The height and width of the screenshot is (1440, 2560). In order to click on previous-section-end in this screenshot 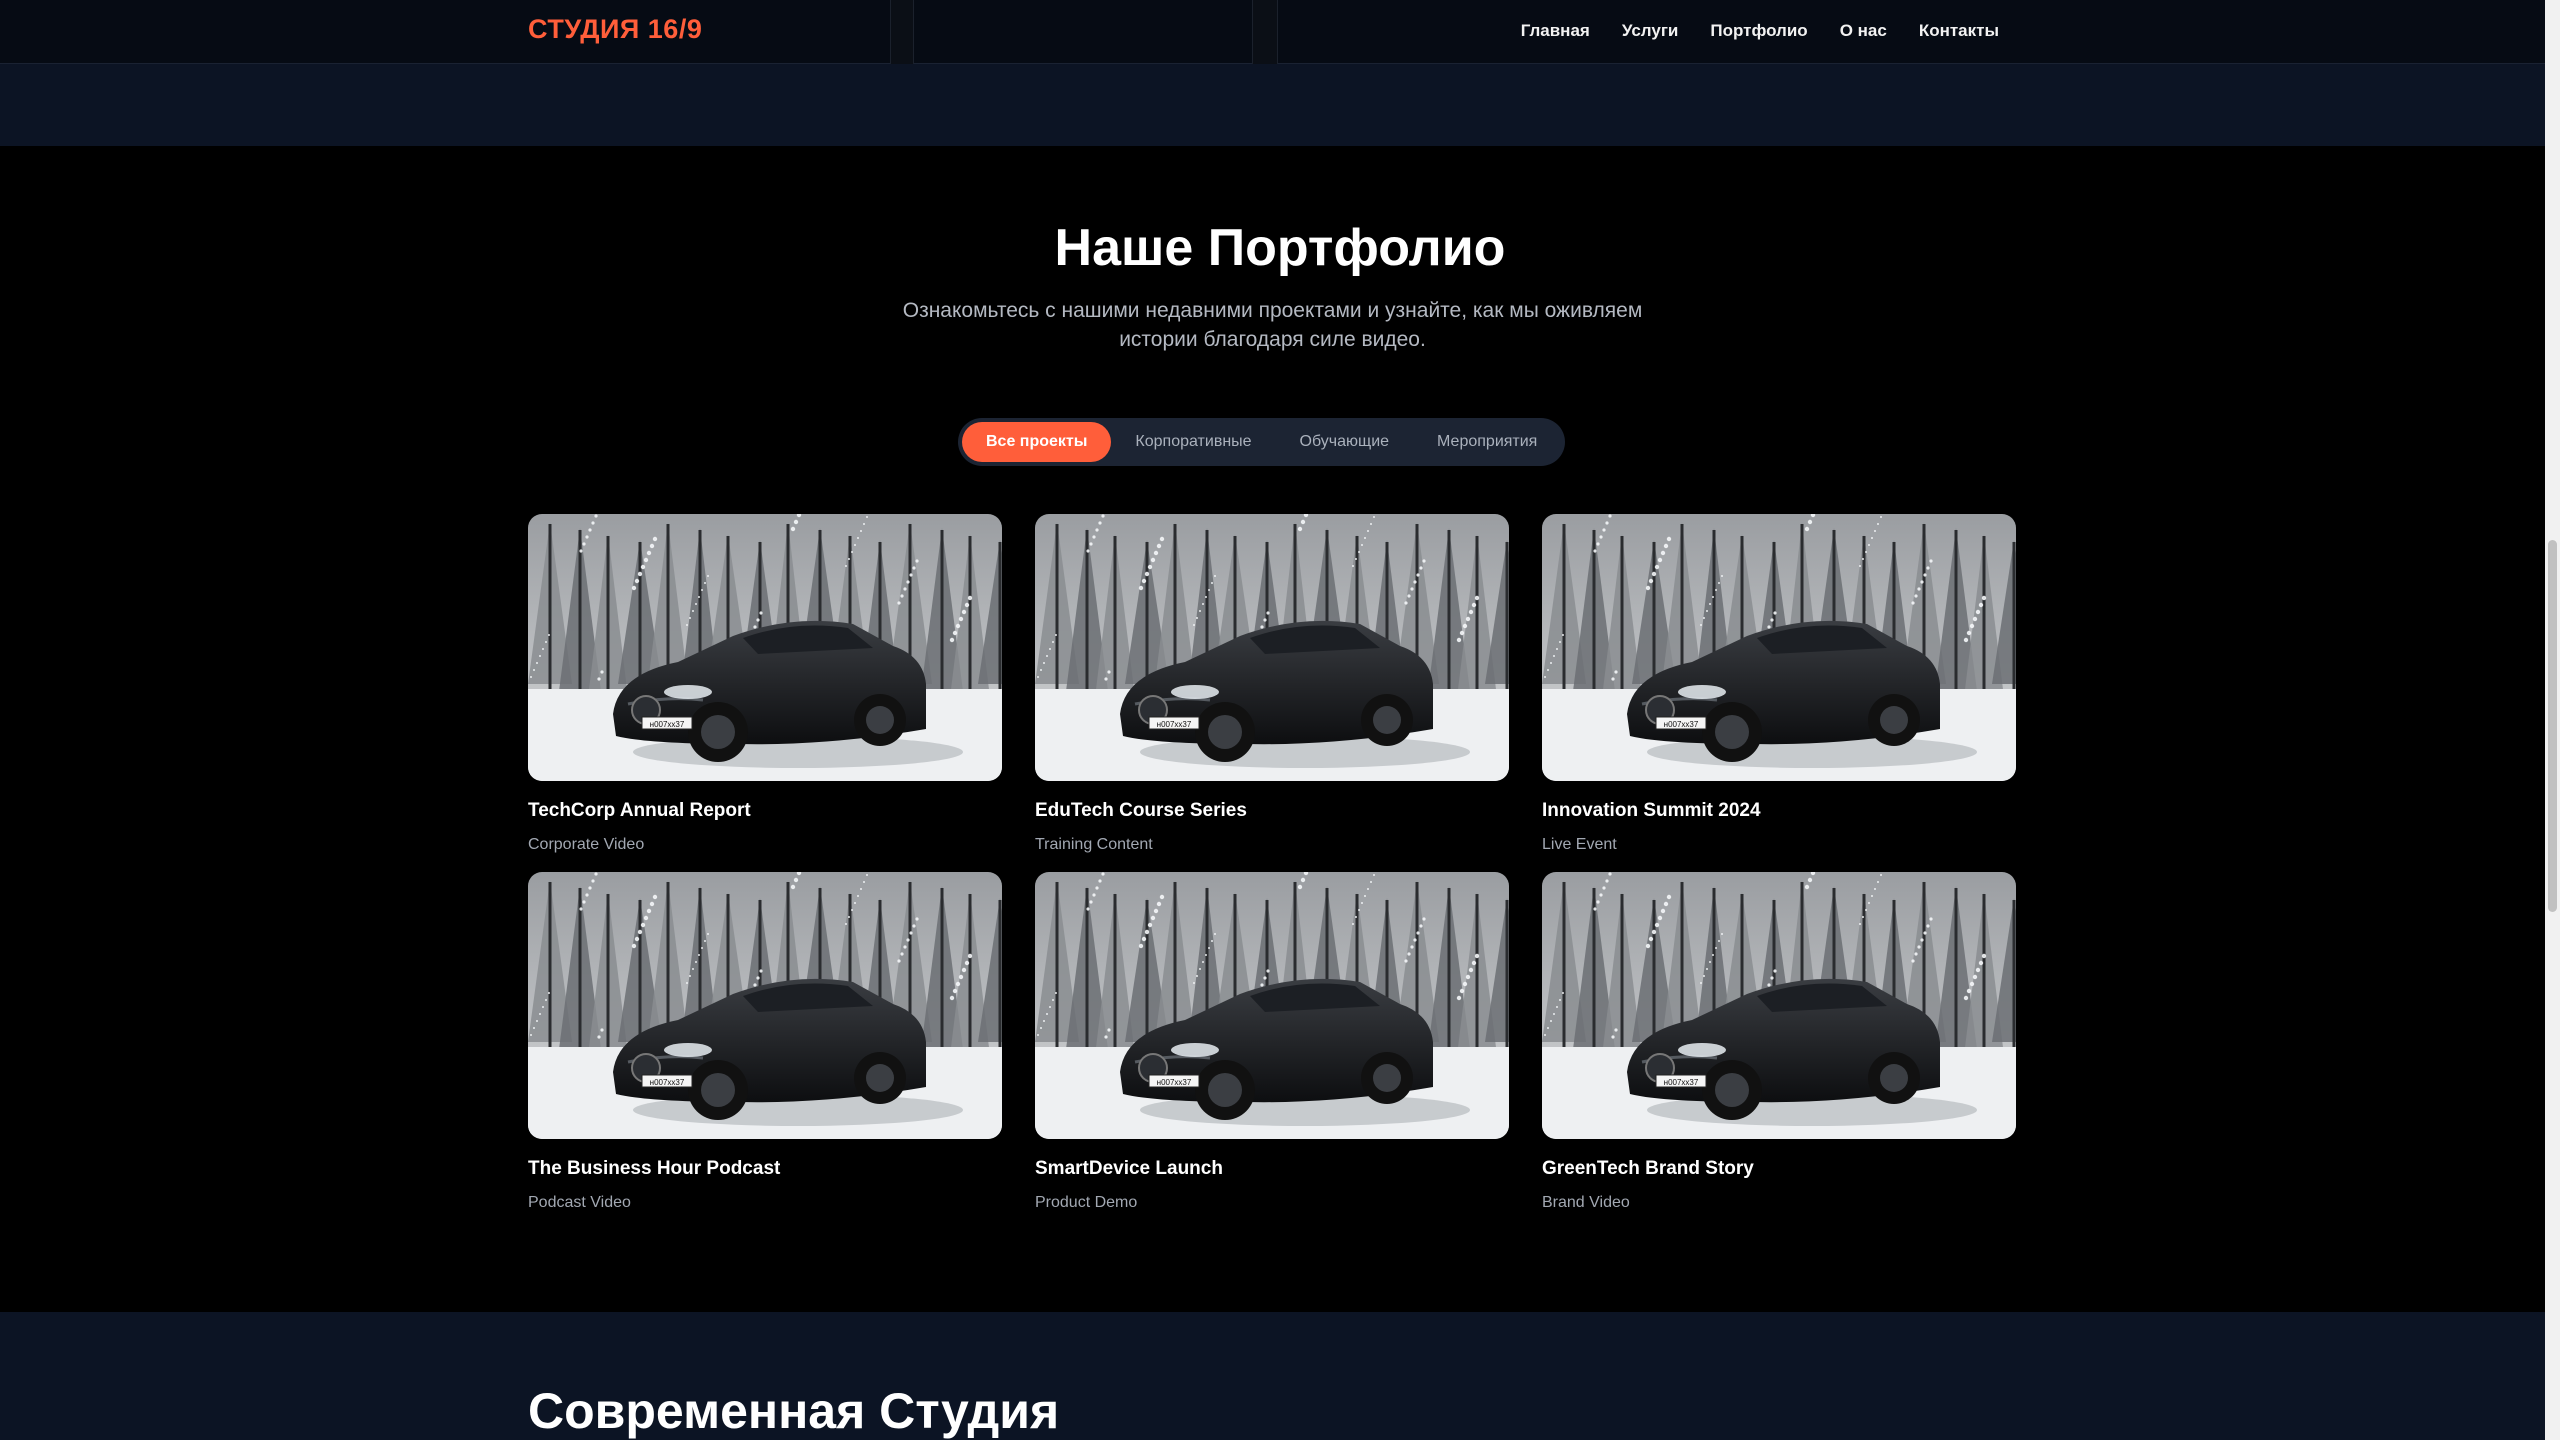, I will do `click(1272, 105)`.